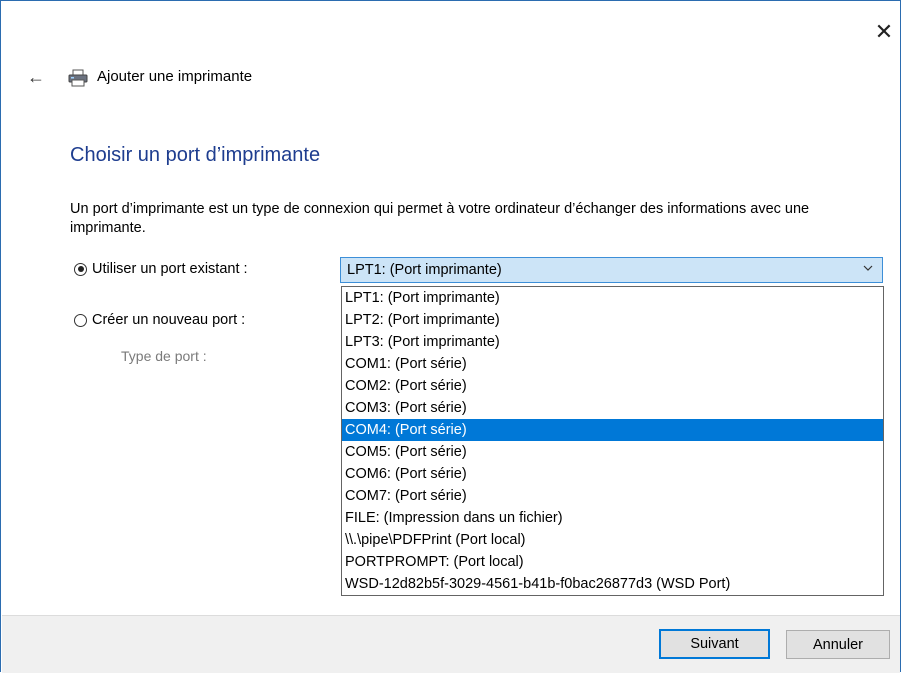 This screenshot has height=673, width=901. I want to click on existing-port-option: Utiliser un port existant :, so click(161, 269).